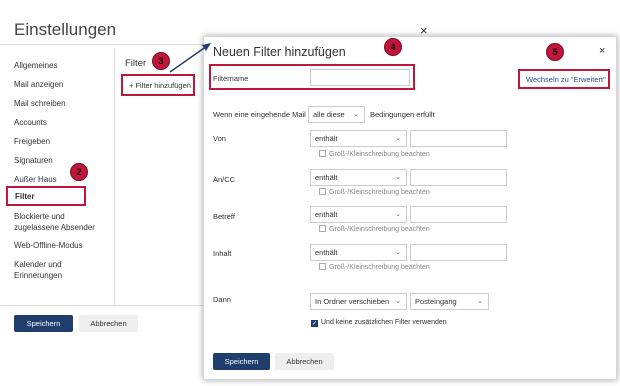 Image resolution: width=620 pixels, height=386 pixels. Describe the element at coordinates (259, 114) in the screenshot. I see `condition-prefix: Wenn eine eingehende Mail` at that location.